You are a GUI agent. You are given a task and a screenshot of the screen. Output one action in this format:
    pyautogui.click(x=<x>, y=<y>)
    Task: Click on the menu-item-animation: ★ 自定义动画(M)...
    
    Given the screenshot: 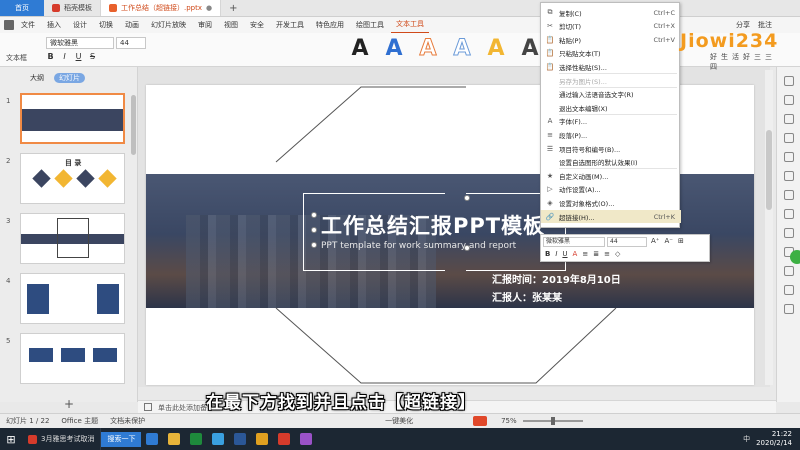 What is the action you would take?
    pyautogui.click(x=611, y=175)
    